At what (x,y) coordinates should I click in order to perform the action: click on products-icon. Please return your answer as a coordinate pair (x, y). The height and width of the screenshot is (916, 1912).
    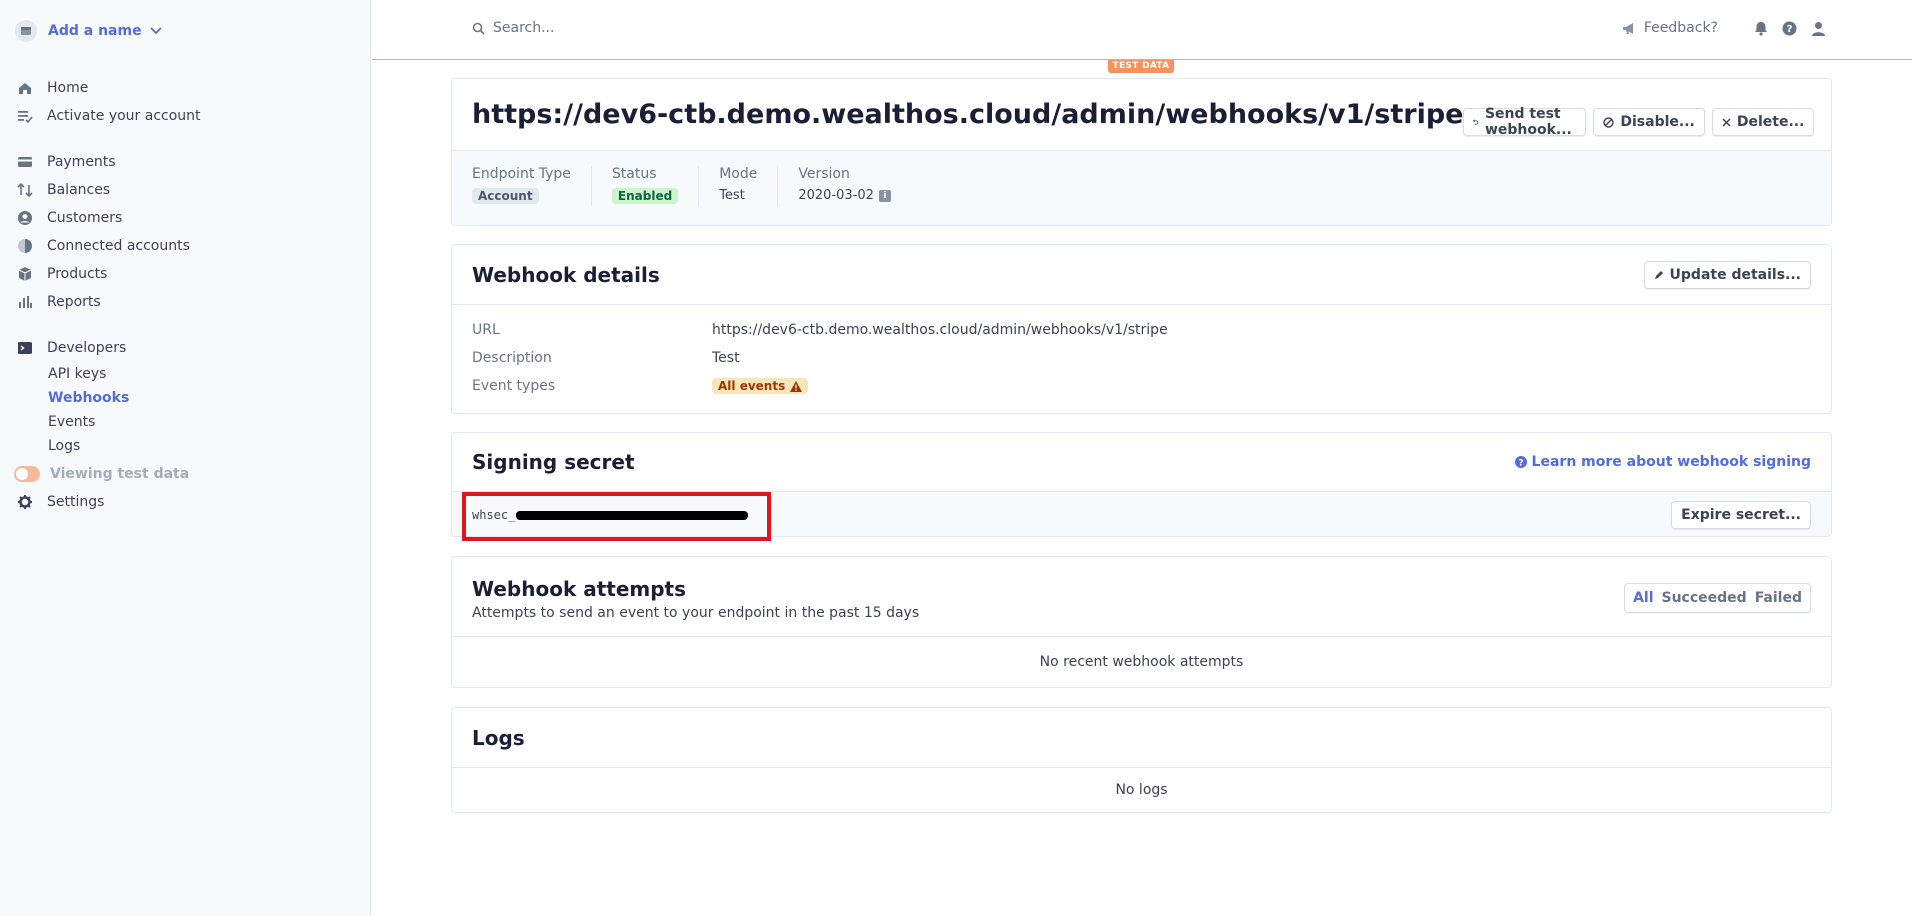
    Looking at the image, I should click on (25, 274).